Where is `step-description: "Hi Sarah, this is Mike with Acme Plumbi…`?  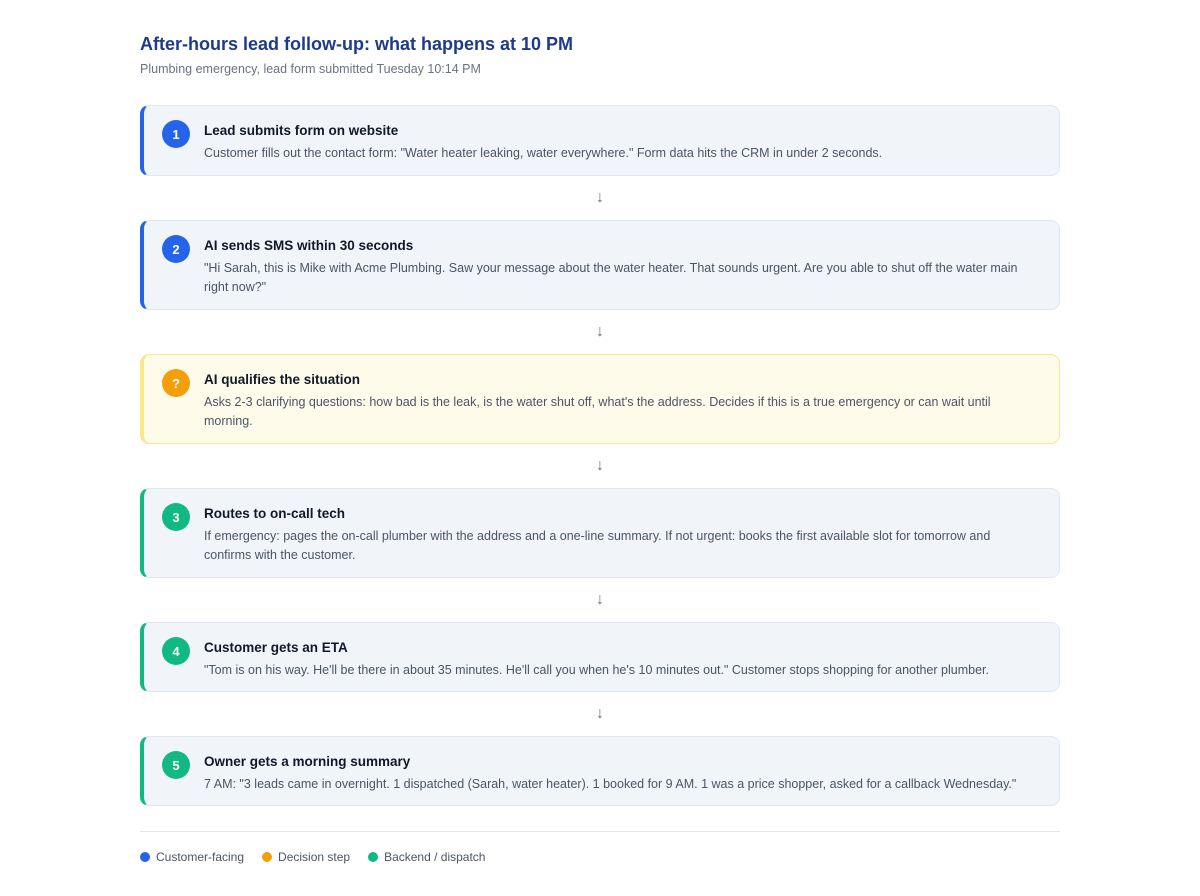 step-description: "Hi Sarah, this is Mike with Acme Plumbi… is located at coordinates (611, 277).